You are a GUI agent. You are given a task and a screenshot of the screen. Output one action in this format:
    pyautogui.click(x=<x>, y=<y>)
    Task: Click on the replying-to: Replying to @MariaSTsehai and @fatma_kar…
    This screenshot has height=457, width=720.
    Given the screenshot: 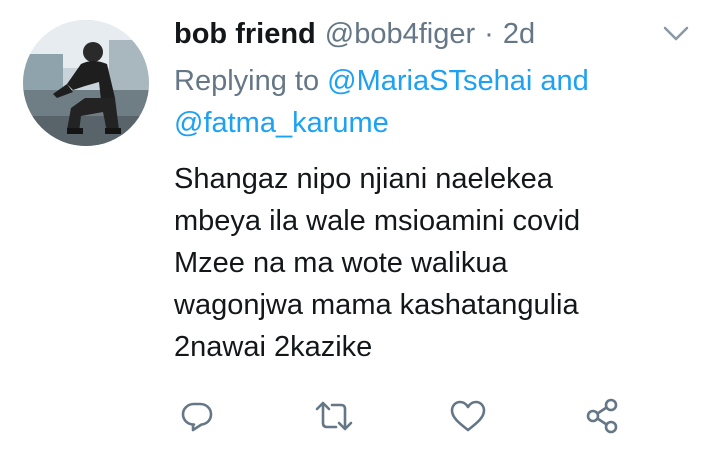 What is the action you would take?
    pyautogui.click(x=434, y=102)
    